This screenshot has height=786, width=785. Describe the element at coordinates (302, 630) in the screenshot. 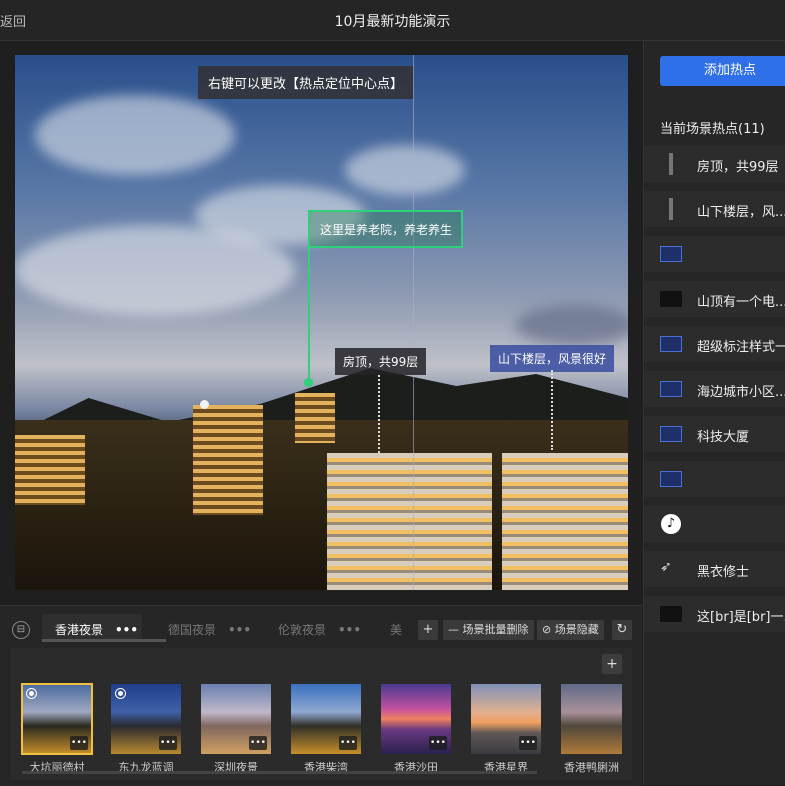

I see `tab-label: 伦敦夜景` at that location.